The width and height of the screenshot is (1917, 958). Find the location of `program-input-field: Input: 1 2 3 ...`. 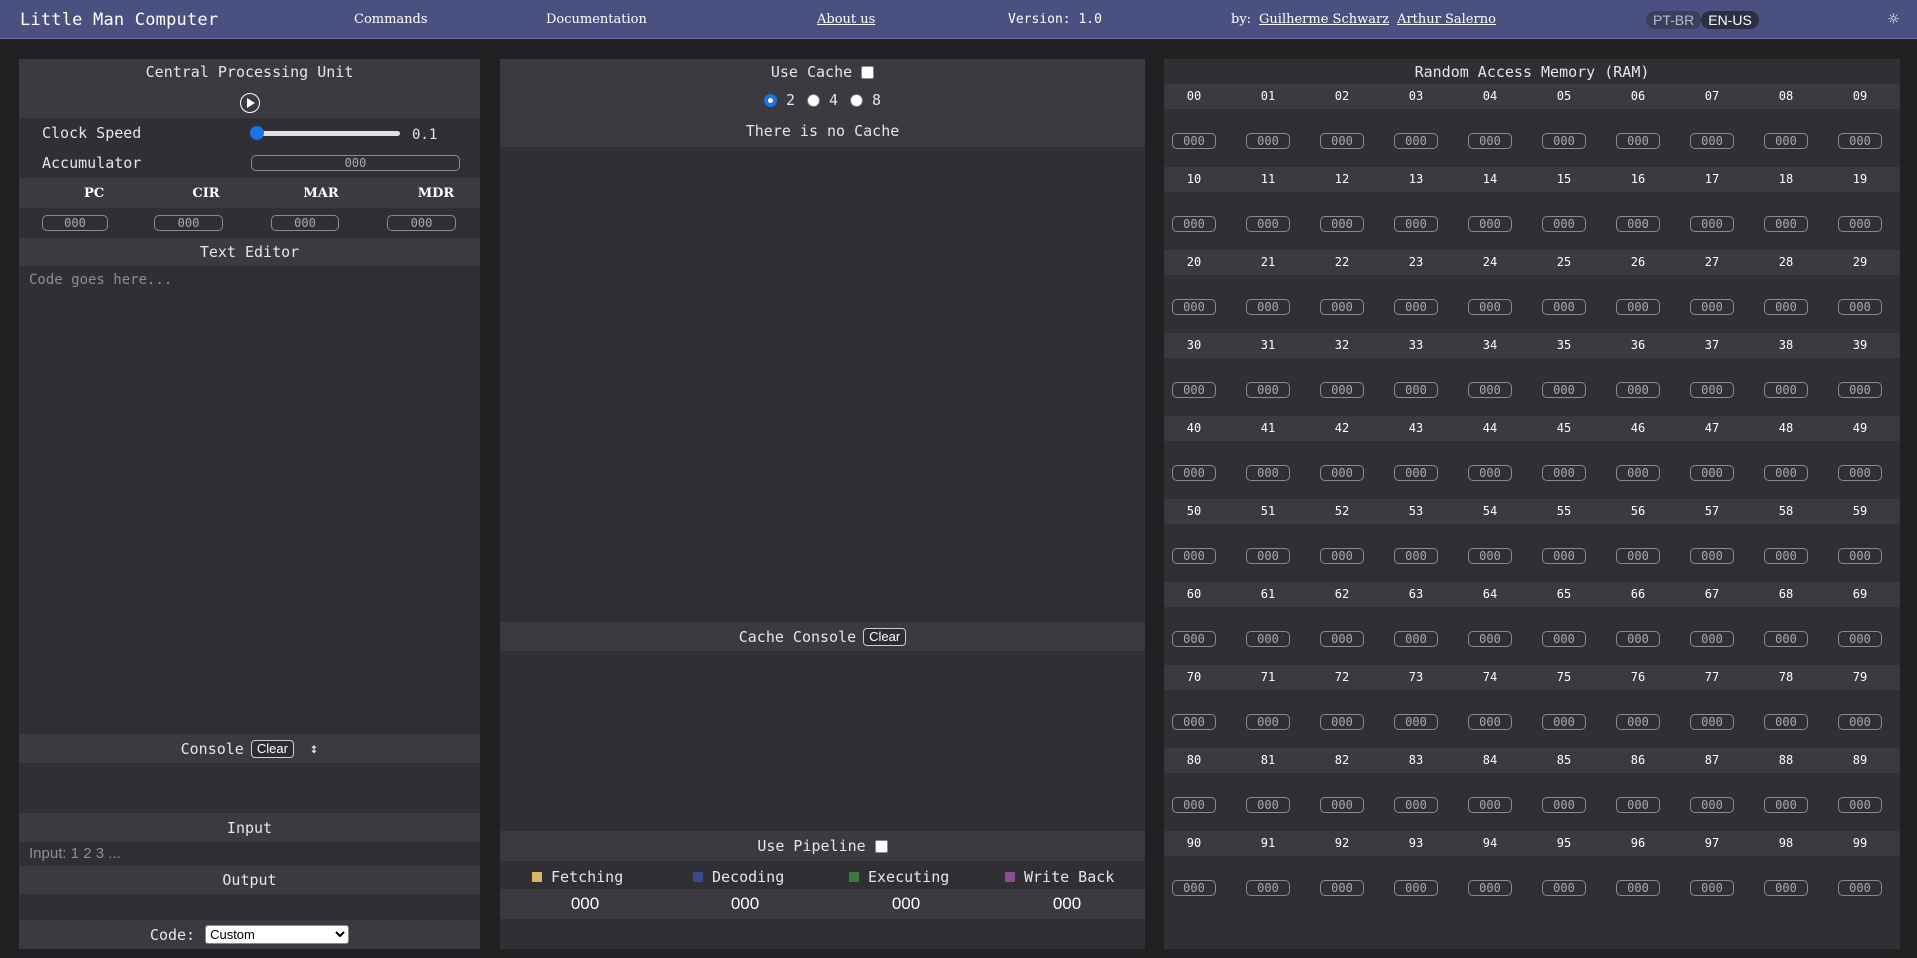

program-input-field: Input: 1 2 3 ... is located at coordinates (249, 854).